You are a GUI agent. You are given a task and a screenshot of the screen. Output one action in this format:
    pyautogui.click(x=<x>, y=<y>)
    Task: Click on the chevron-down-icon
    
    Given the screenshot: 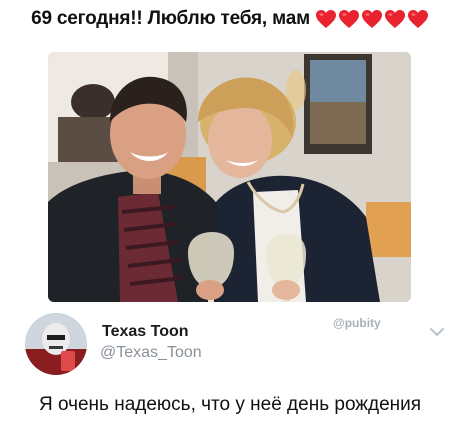 What is the action you would take?
    pyautogui.click(x=437, y=332)
    